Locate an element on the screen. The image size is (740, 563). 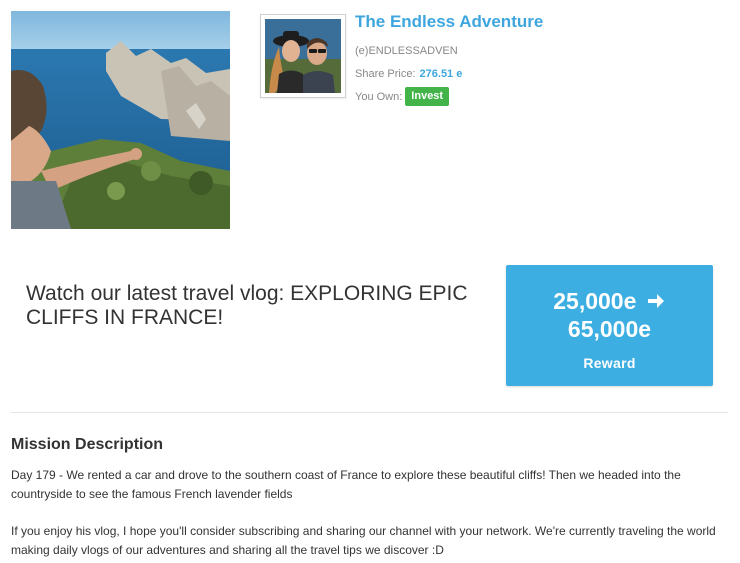
reward-from-amount: 25,000e is located at coordinates (595, 301).